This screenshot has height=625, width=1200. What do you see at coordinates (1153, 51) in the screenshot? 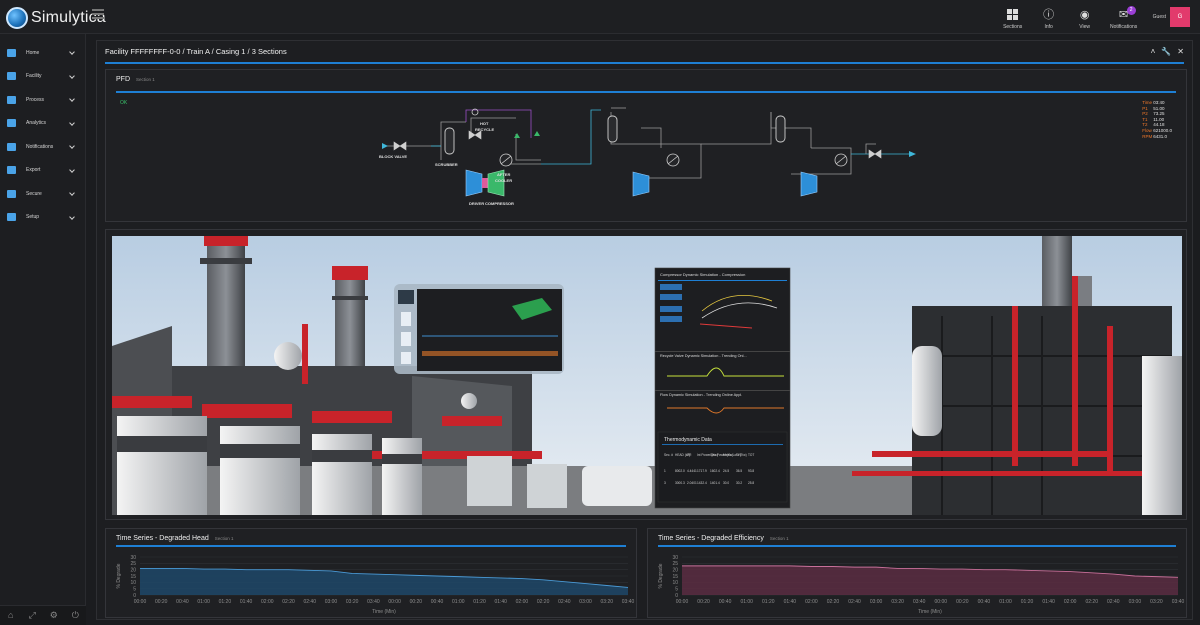
I see `collapse-icon: ˄` at bounding box center [1153, 51].